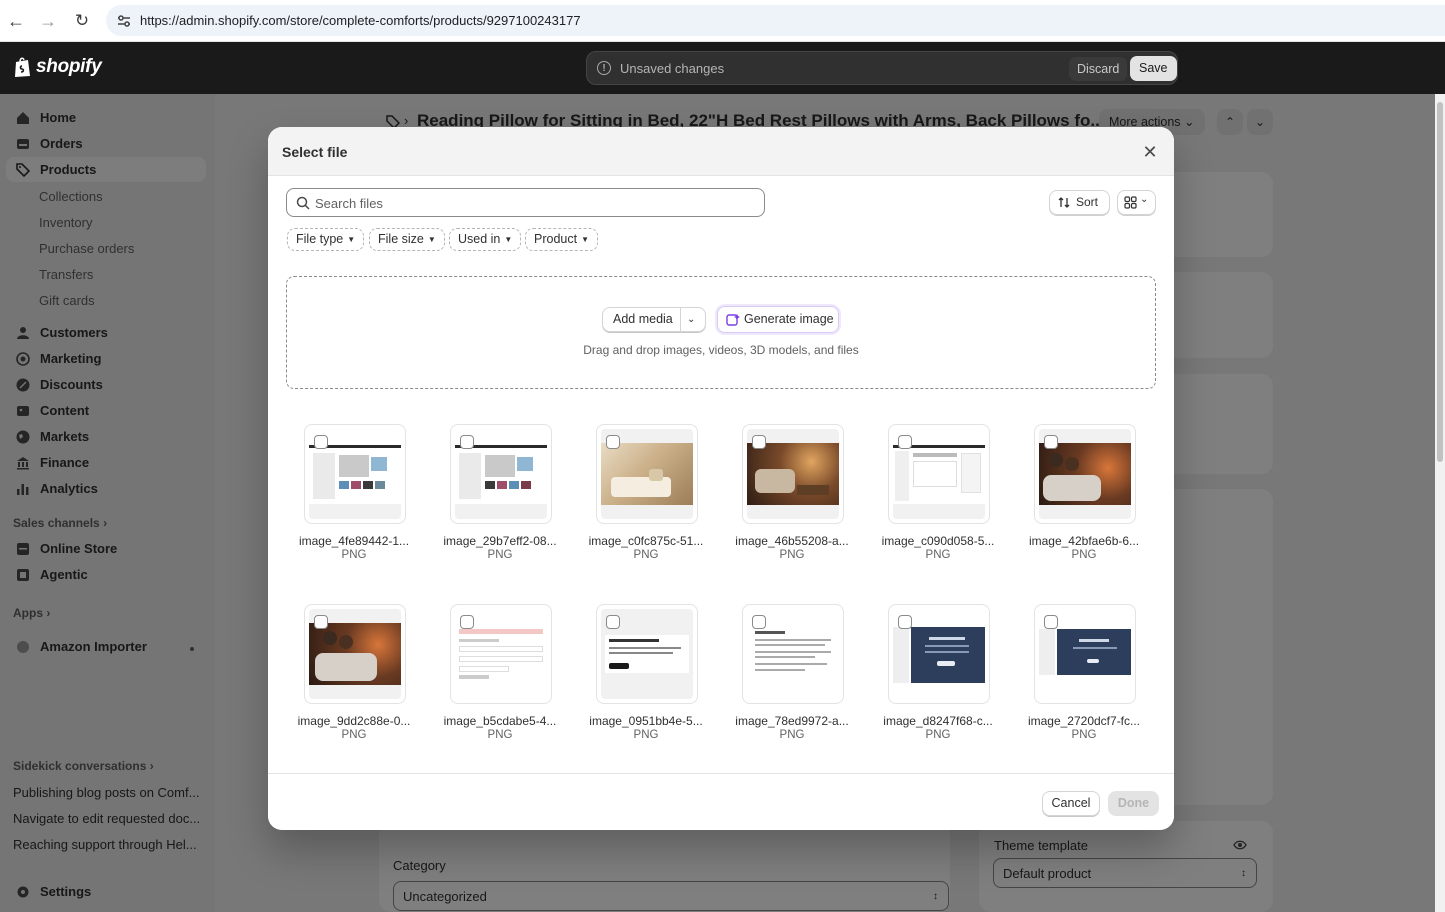 This screenshot has height=912, width=1445. I want to click on file-tile: image_2720dcf7-fc... PNG, so click(1084, 665).